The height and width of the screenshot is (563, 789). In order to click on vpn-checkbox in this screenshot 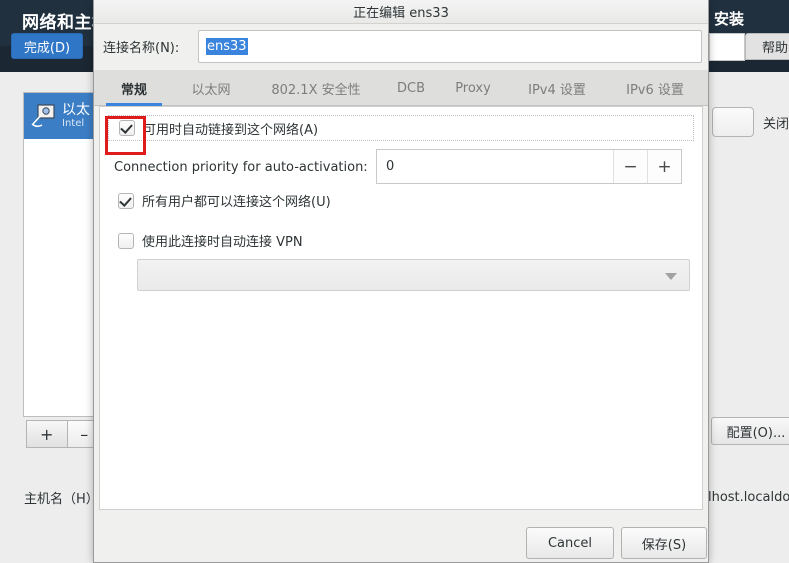, I will do `click(126, 240)`.